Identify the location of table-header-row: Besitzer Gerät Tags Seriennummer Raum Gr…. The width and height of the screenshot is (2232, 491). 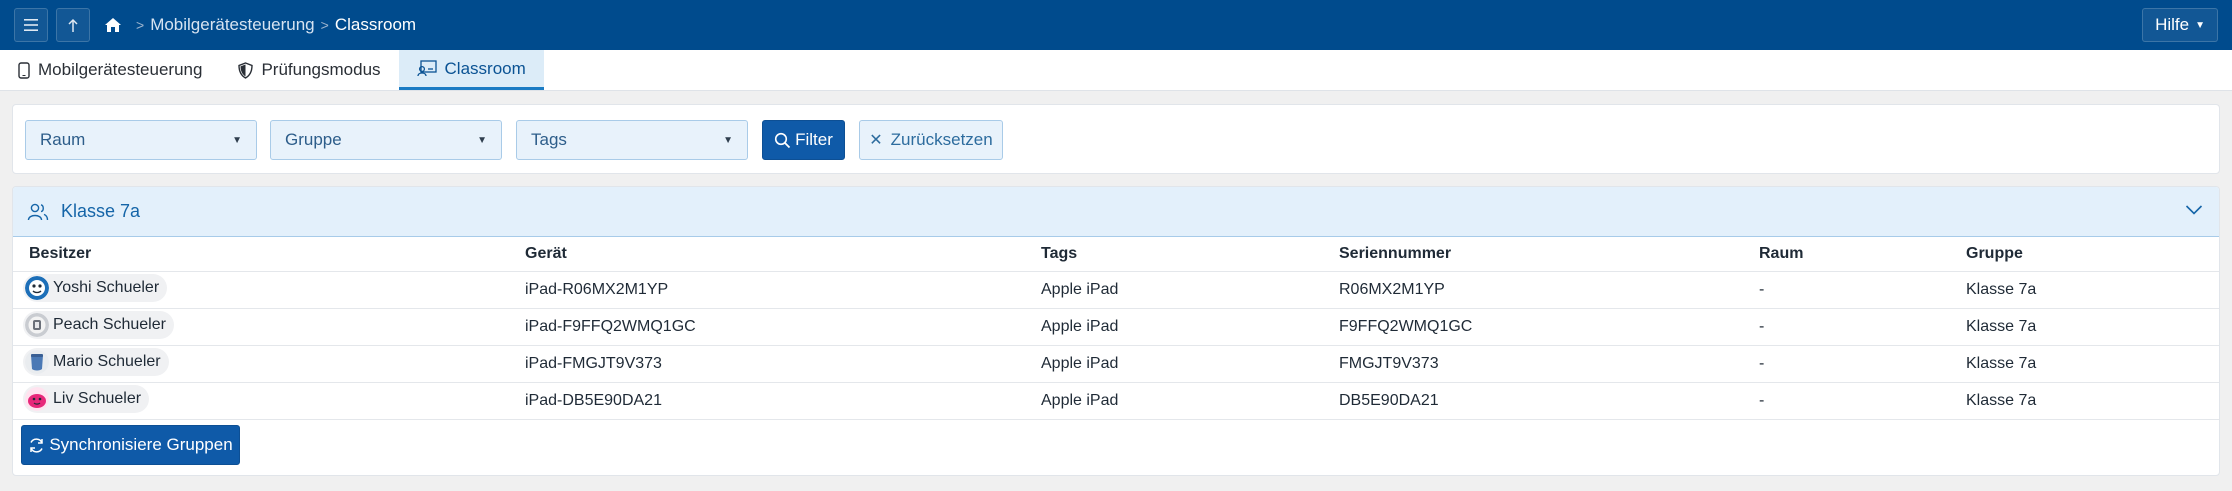
(1116, 254).